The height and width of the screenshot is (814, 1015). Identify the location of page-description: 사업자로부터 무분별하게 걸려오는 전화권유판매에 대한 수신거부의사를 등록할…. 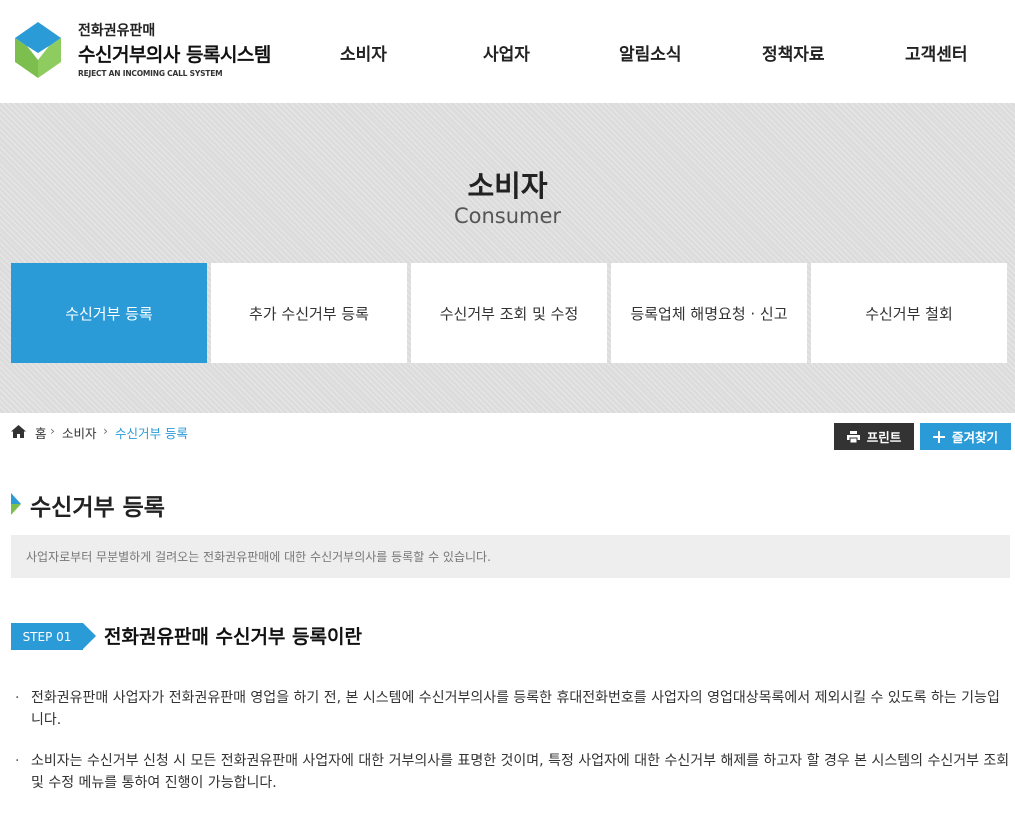
(510, 556).